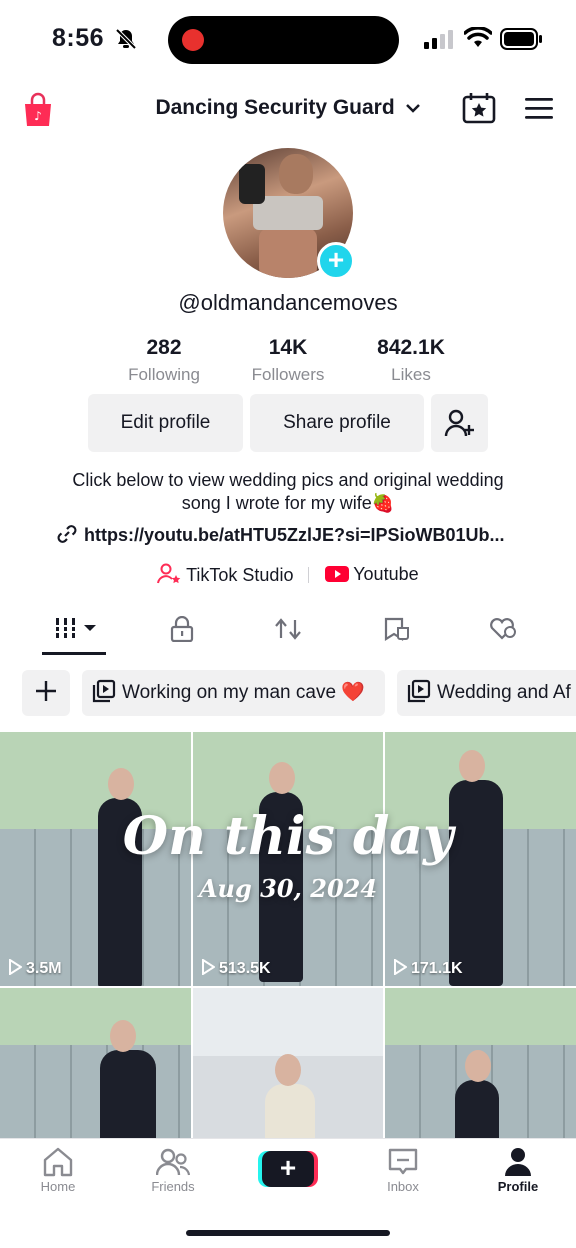  Describe the element at coordinates (193, 40) in the screenshot. I see `recording-indicator` at that location.